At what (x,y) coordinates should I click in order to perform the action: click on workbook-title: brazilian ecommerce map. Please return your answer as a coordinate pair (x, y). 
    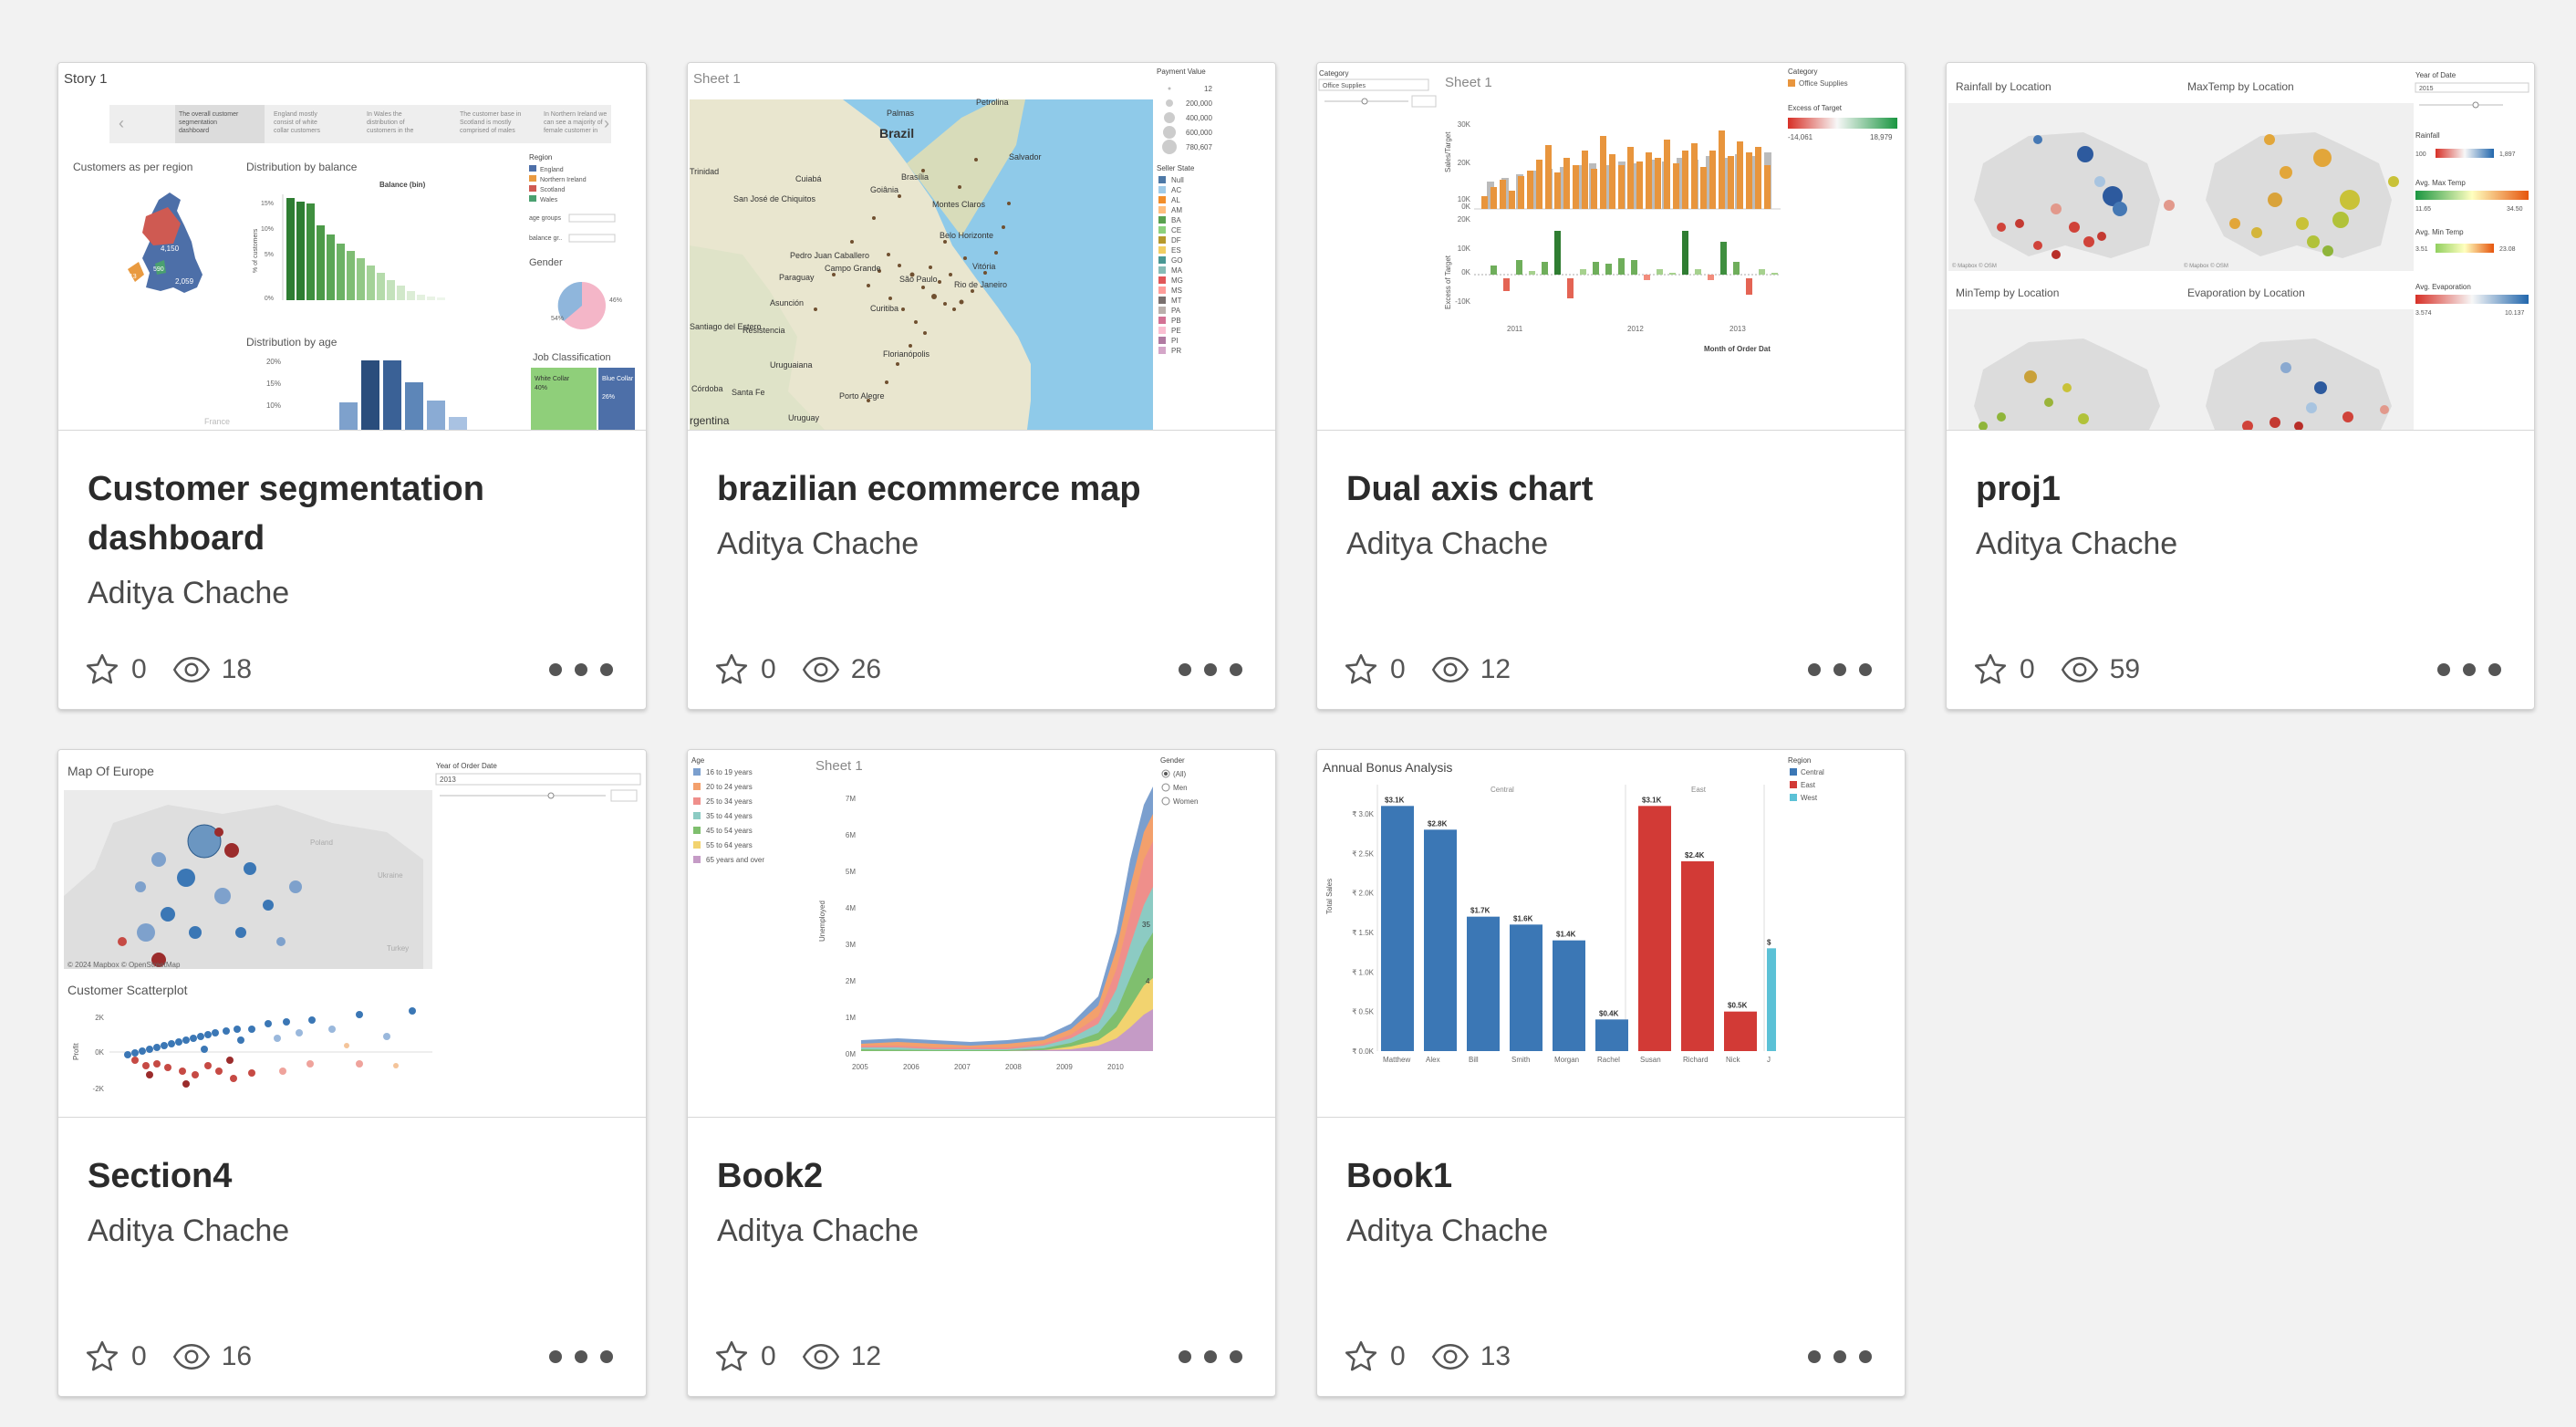
    Looking at the image, I should click on (981, 489).